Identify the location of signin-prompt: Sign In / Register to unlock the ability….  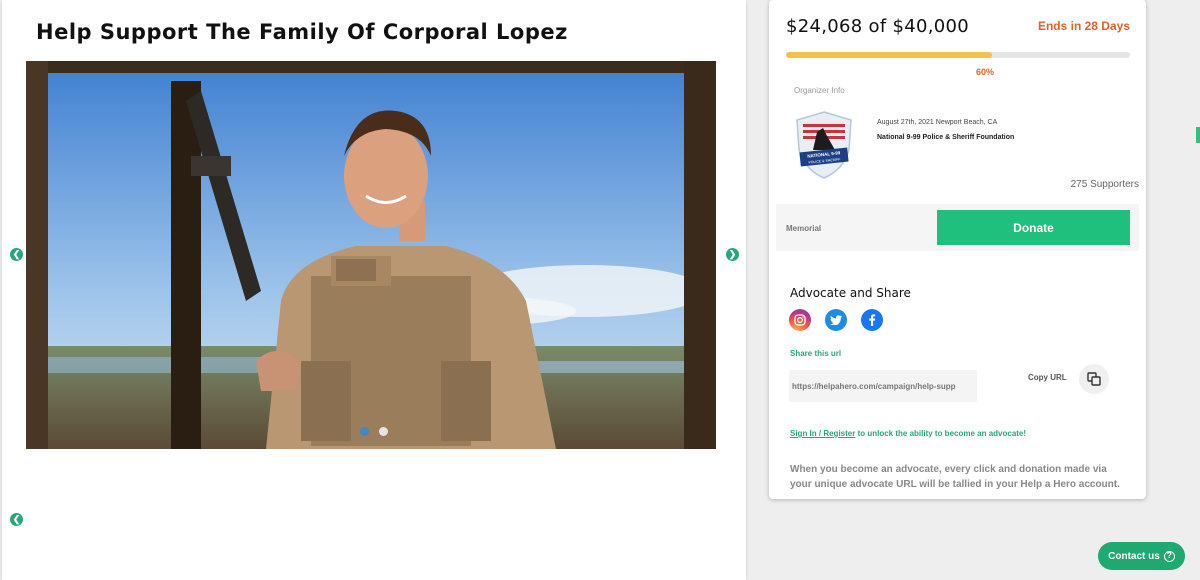
(908, 433).